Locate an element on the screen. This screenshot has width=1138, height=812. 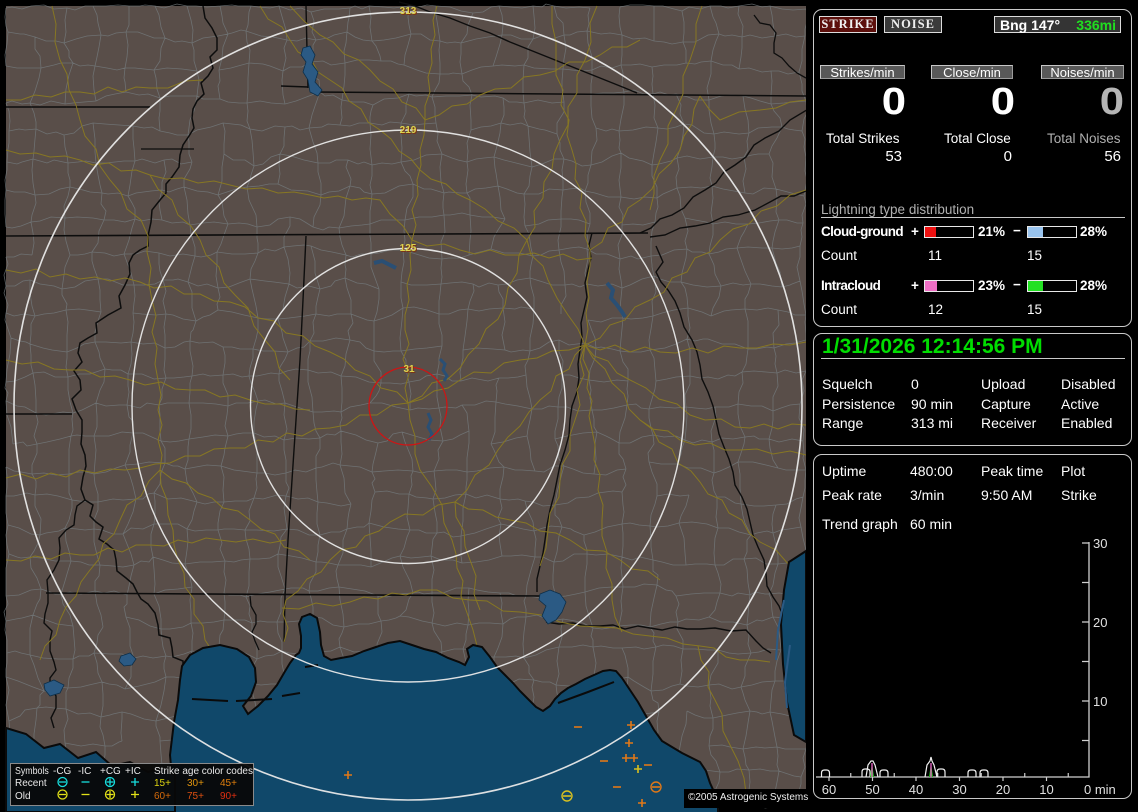
svg-text: 313 is located at coordinates (408, 11).